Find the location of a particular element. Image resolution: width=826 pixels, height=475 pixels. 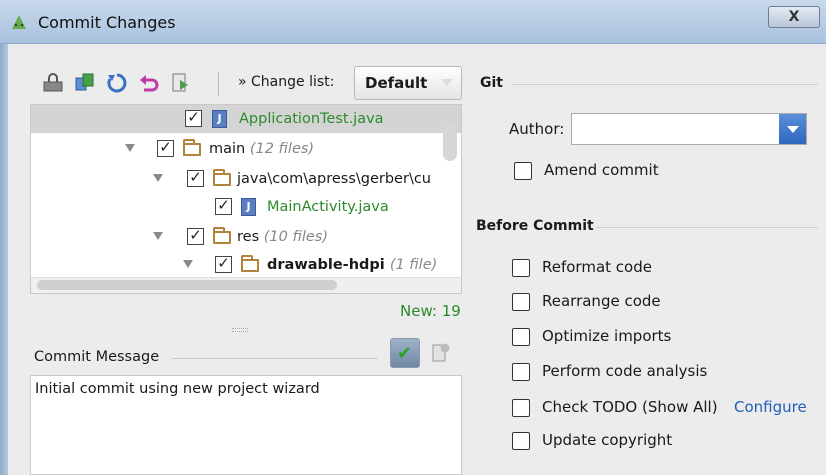

tree-row: ✓ res (10 files) is located at coordinates (246, 237).